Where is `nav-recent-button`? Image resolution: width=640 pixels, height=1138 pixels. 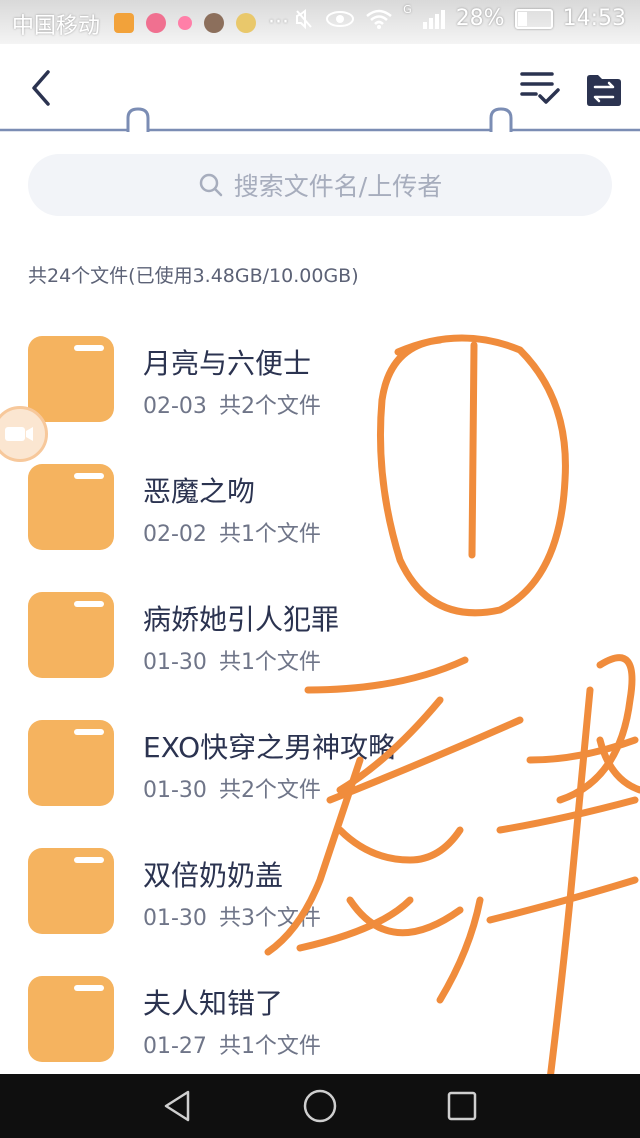
nav-recent-button is located at coordinates (462, 1106).